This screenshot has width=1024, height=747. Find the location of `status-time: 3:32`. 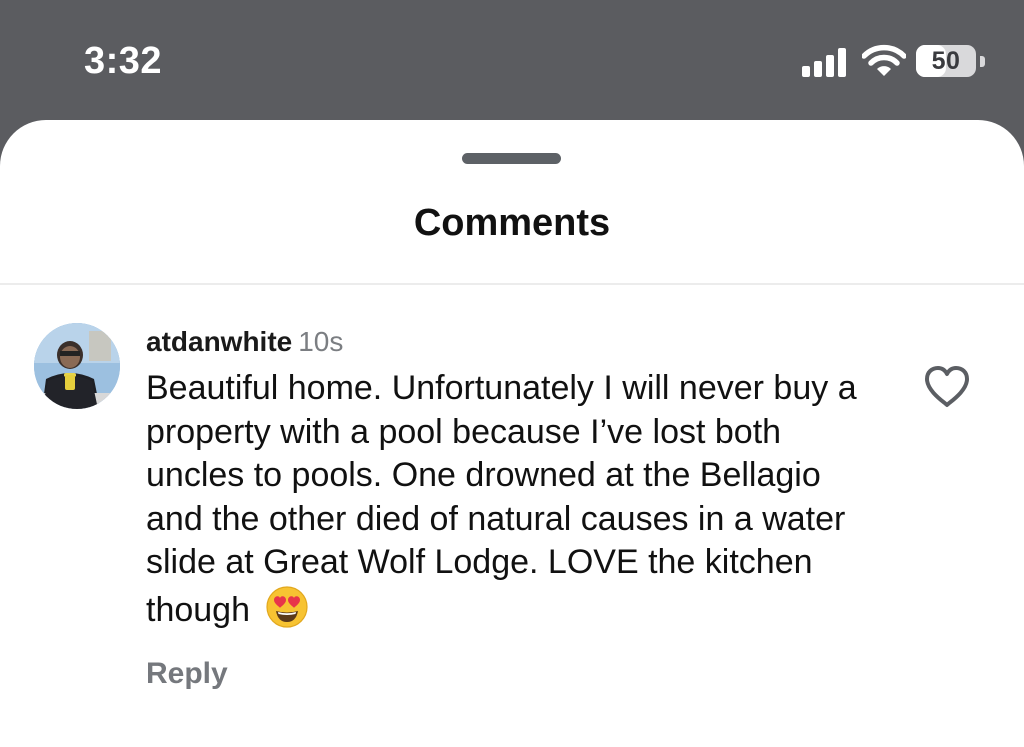

status-time: 3:32 is located at coordinates (123, 61).